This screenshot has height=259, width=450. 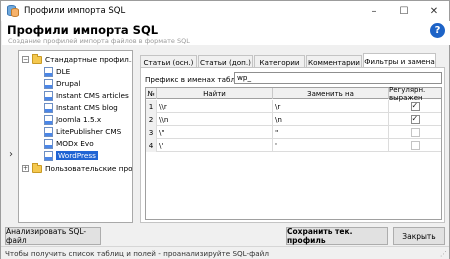 I want to click on replace-cell: \r, so click(x=331, y=106).